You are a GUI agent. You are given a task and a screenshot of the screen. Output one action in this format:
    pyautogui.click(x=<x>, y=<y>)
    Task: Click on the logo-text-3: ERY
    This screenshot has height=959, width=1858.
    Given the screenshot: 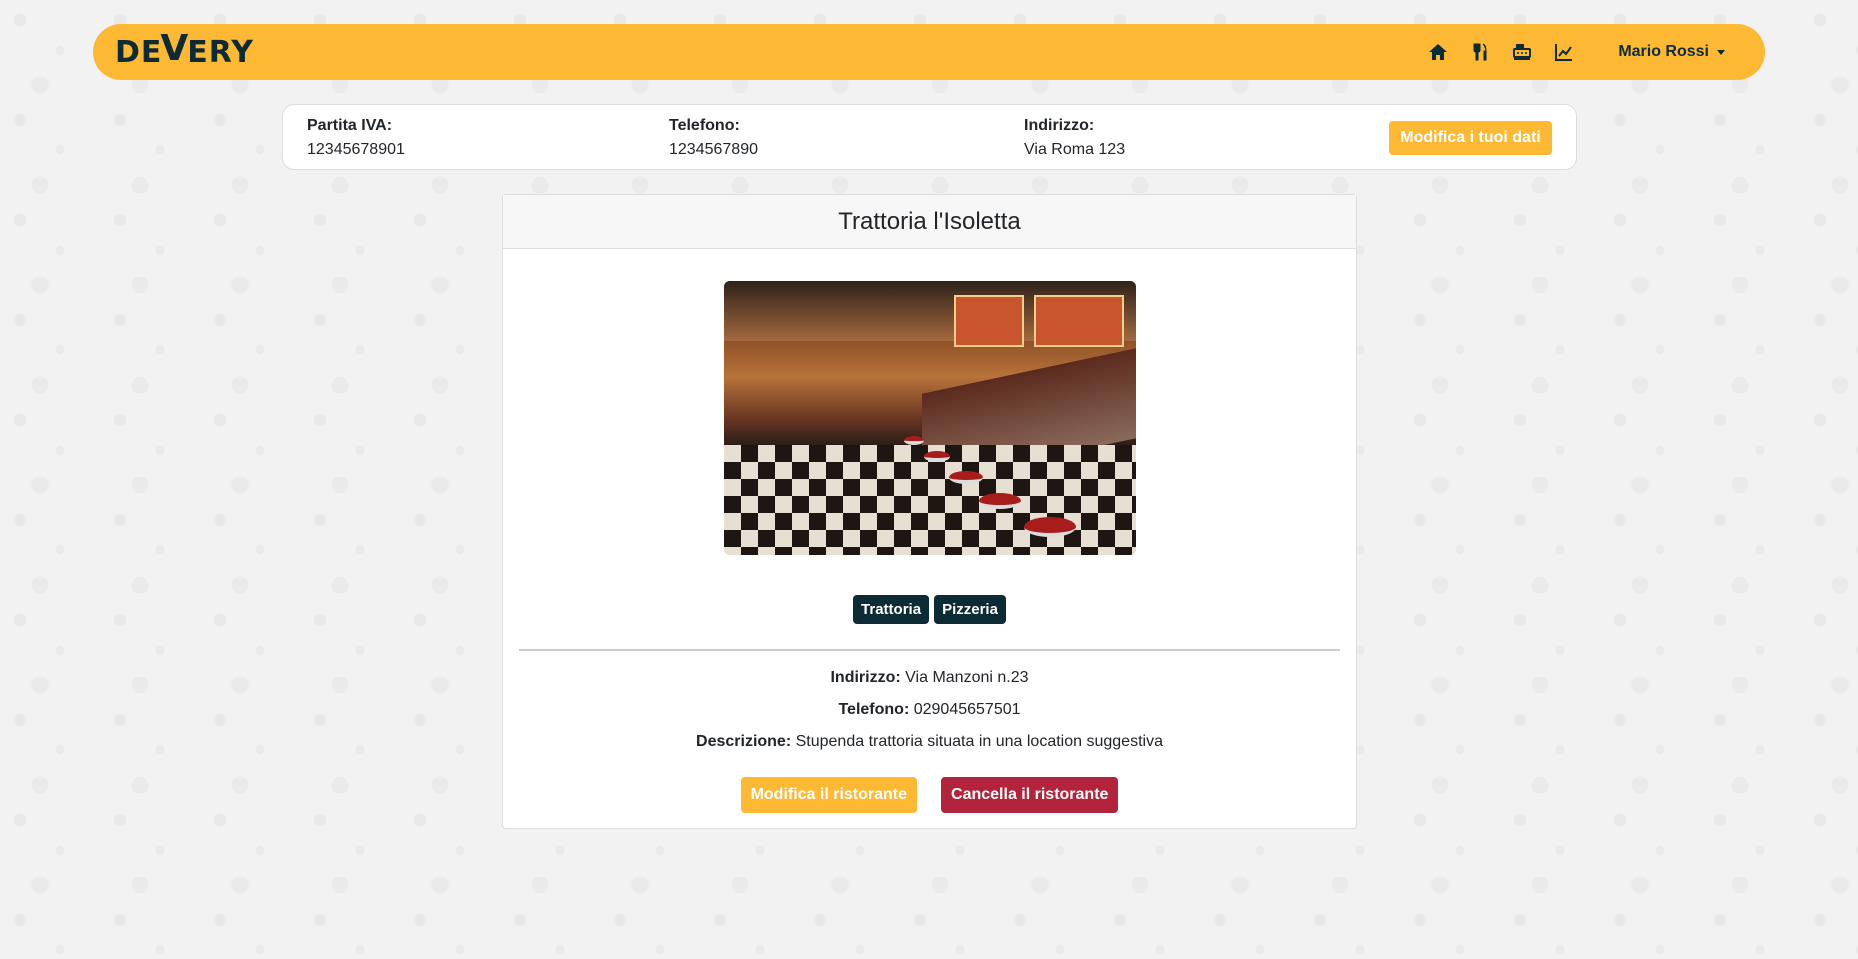 What is the action you would take?
    pyautogui.click(x=220, y=52)
    